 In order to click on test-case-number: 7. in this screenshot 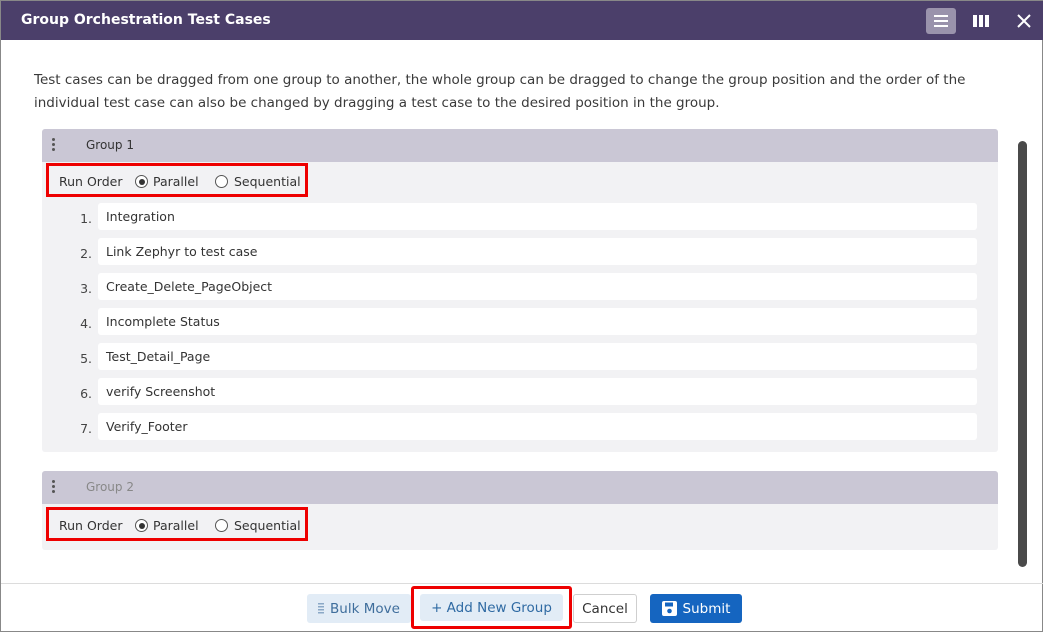, I will do `click(86, 428)`.